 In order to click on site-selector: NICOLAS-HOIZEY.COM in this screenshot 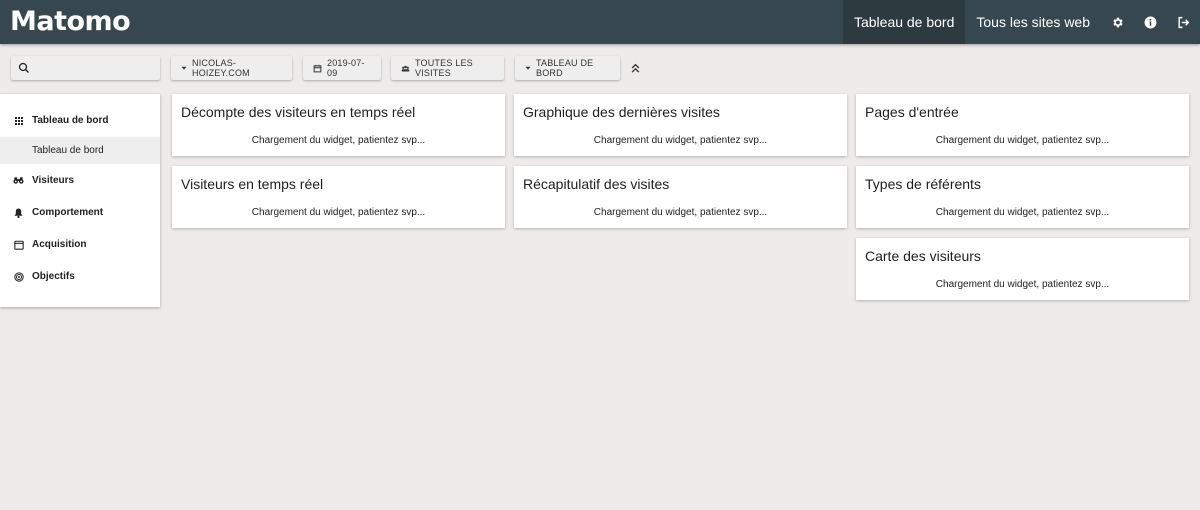, I will do `click(231, 68)`.